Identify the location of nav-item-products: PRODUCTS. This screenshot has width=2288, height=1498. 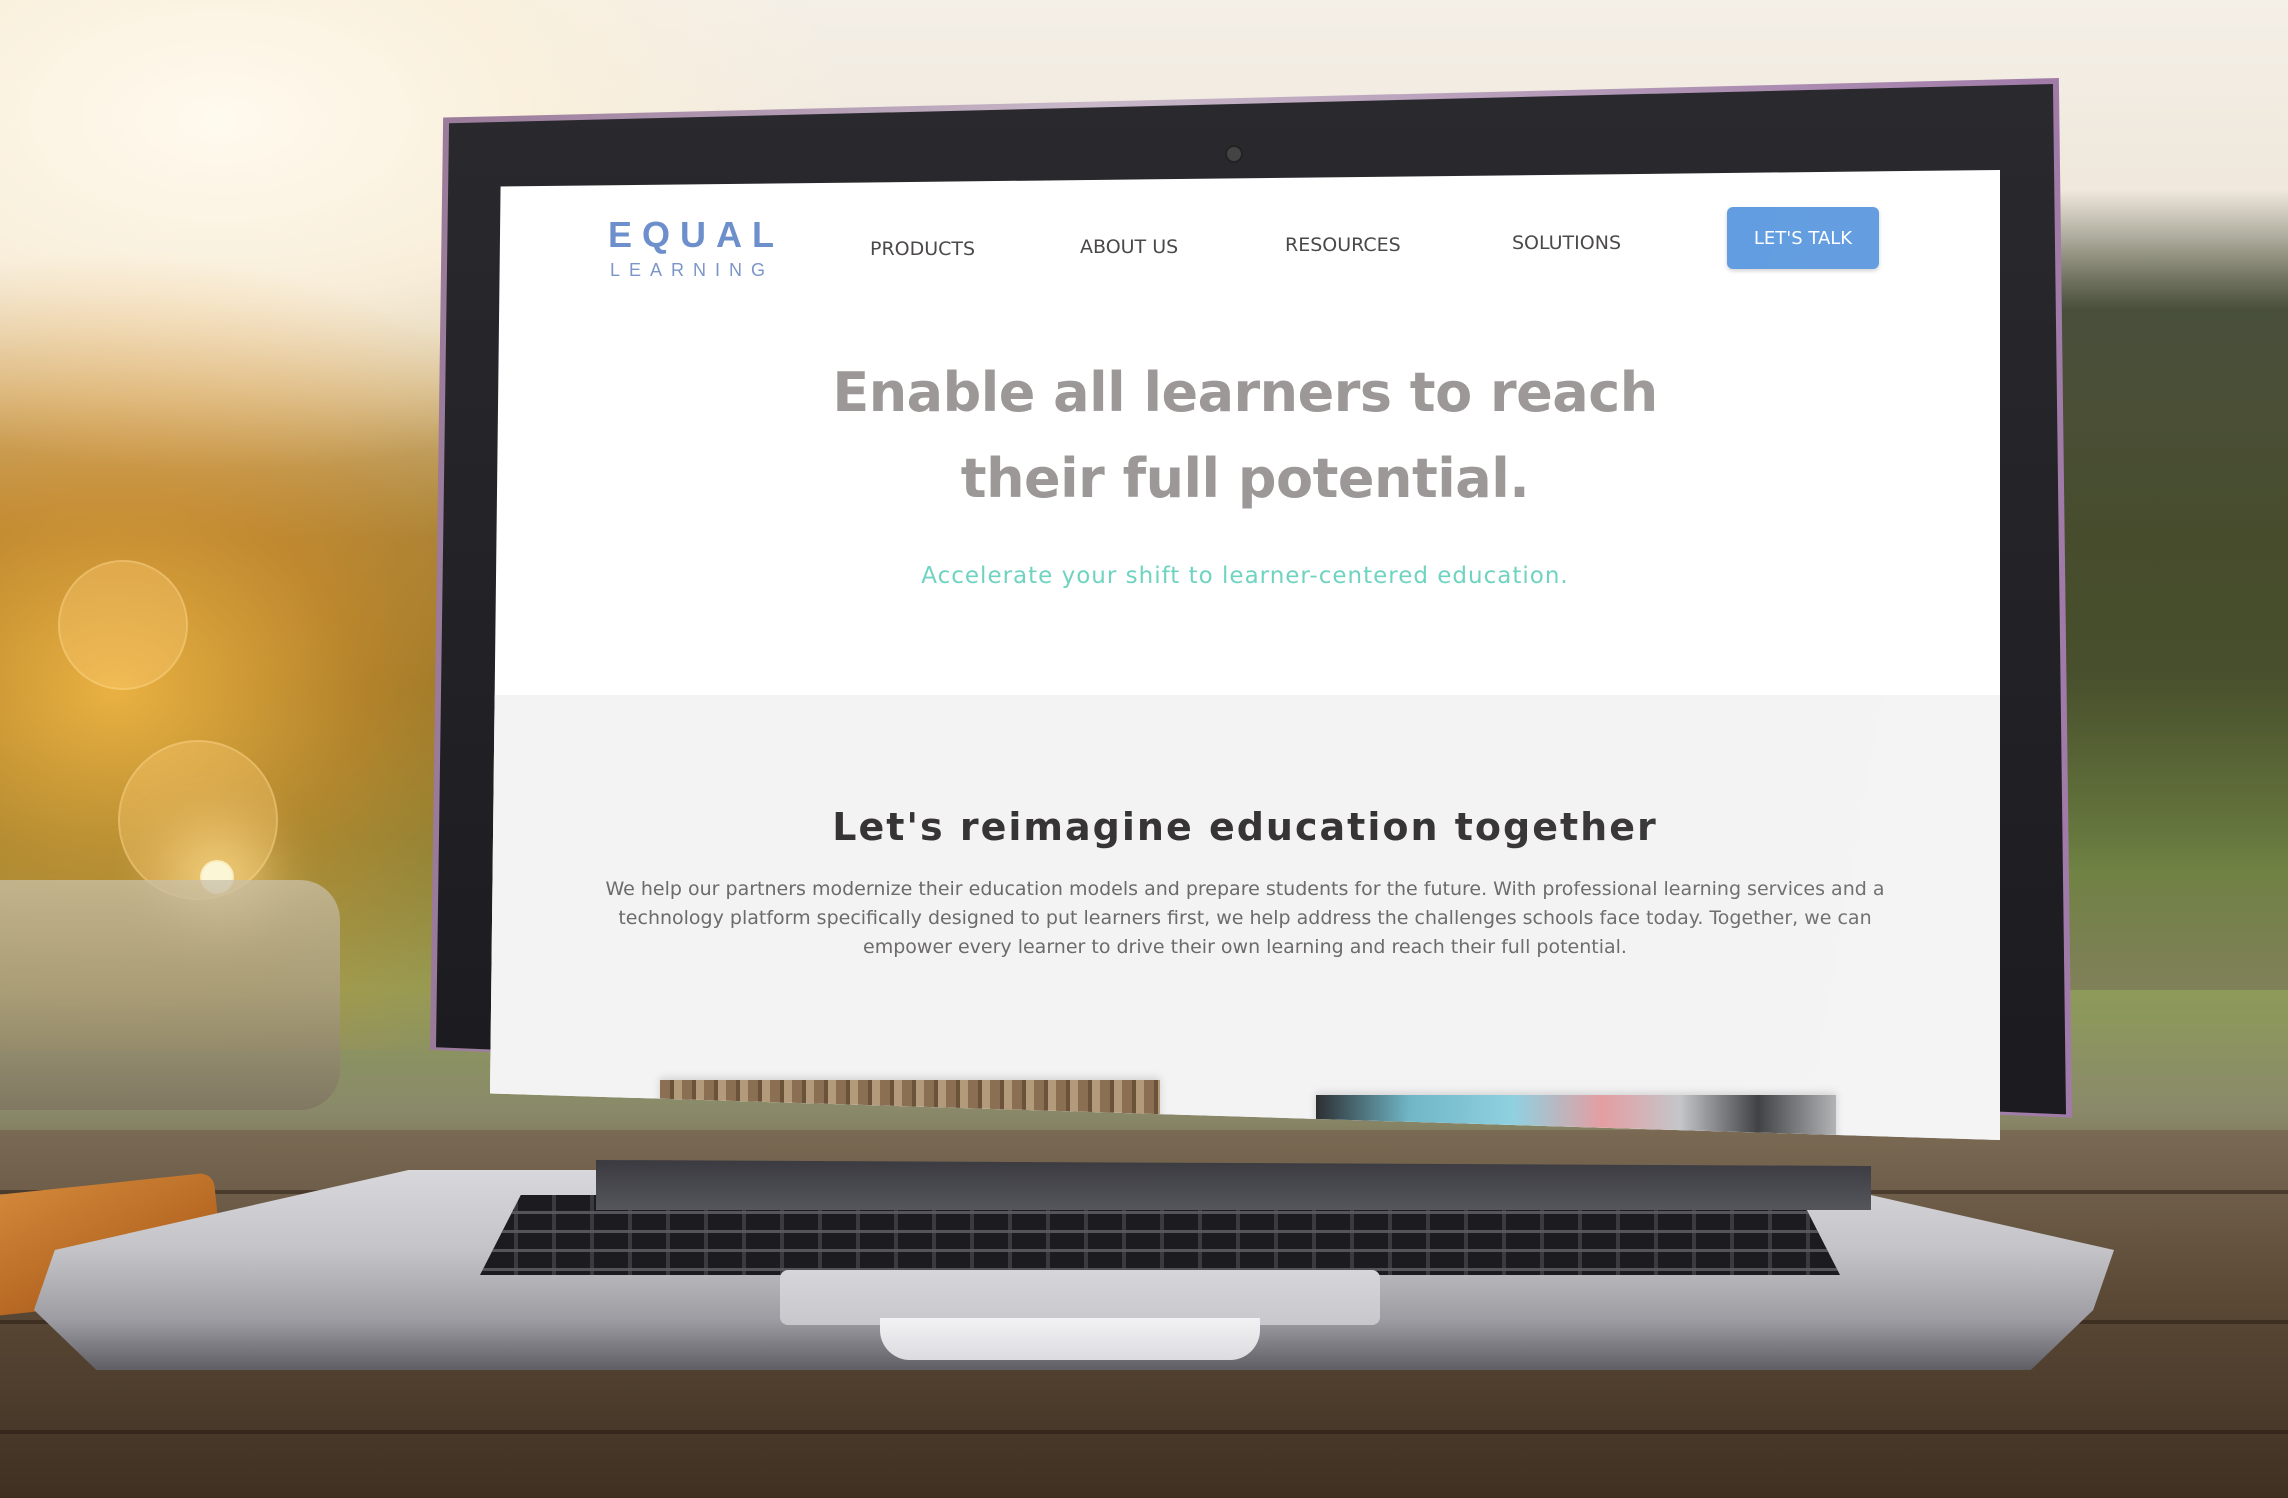
(922, 249).